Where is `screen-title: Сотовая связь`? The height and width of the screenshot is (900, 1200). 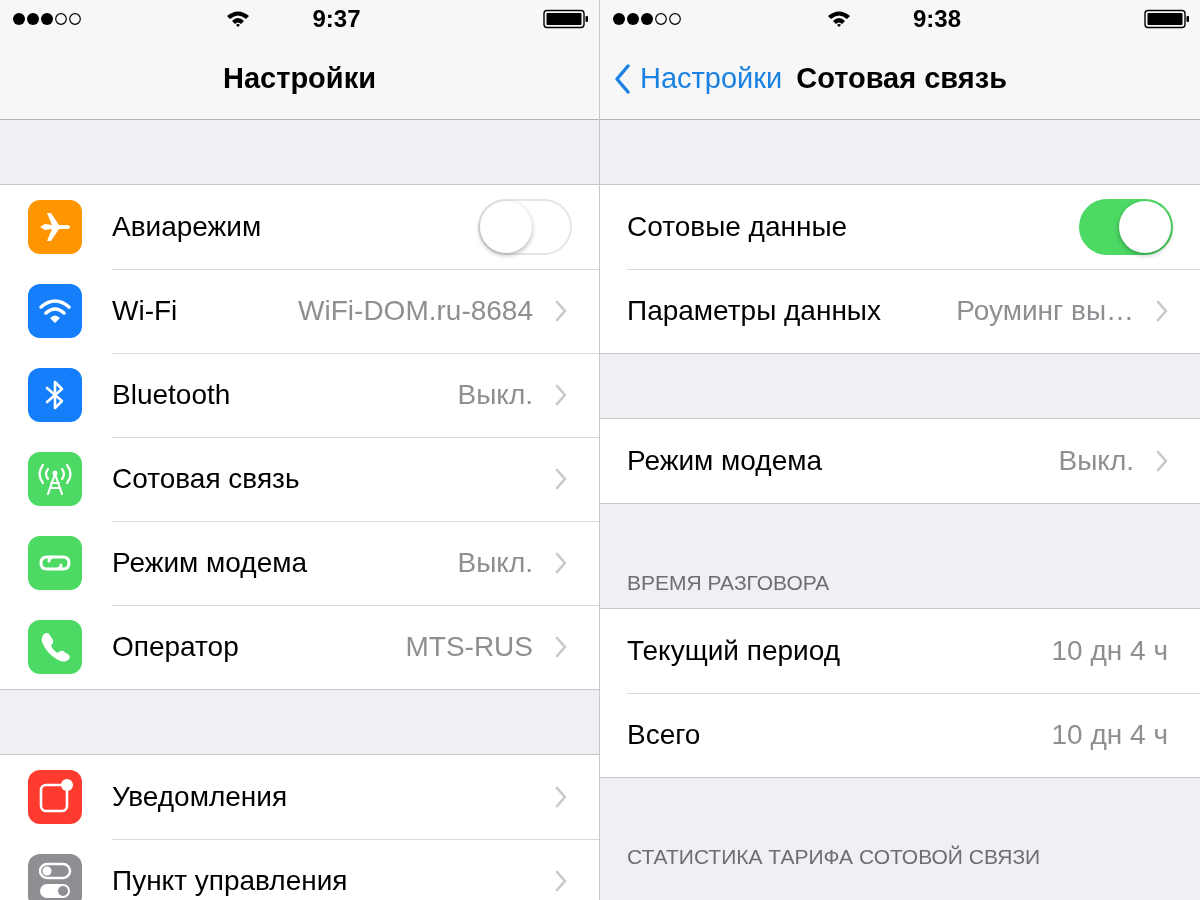 screen-title: Сотовая связь is located at coordinates (901, 78).